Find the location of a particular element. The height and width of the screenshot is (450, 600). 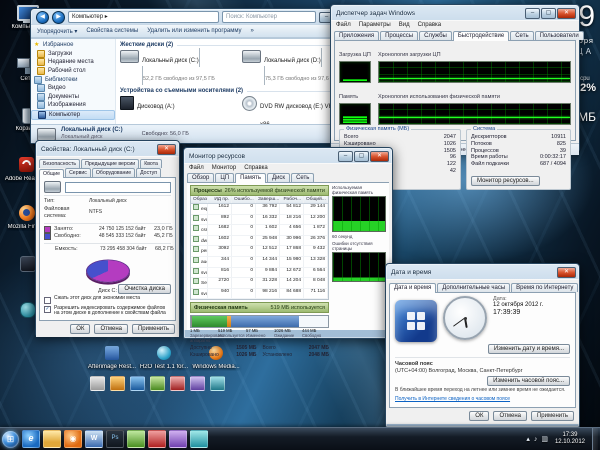

menu-options: Параметры is located at coordinates (375, 25).